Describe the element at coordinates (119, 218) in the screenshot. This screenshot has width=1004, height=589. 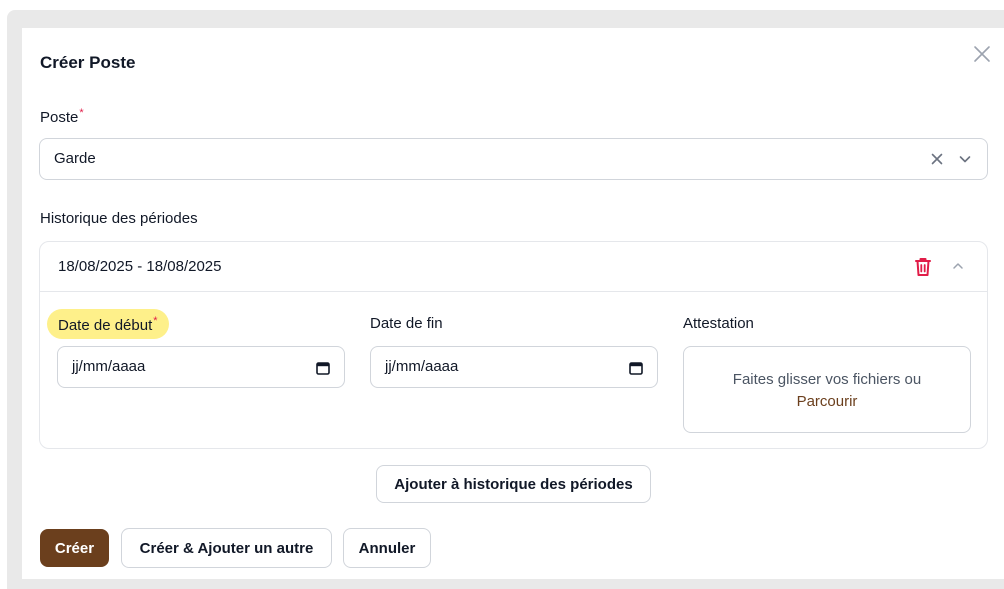
I see `history-label: Historique des périodes` at that location.